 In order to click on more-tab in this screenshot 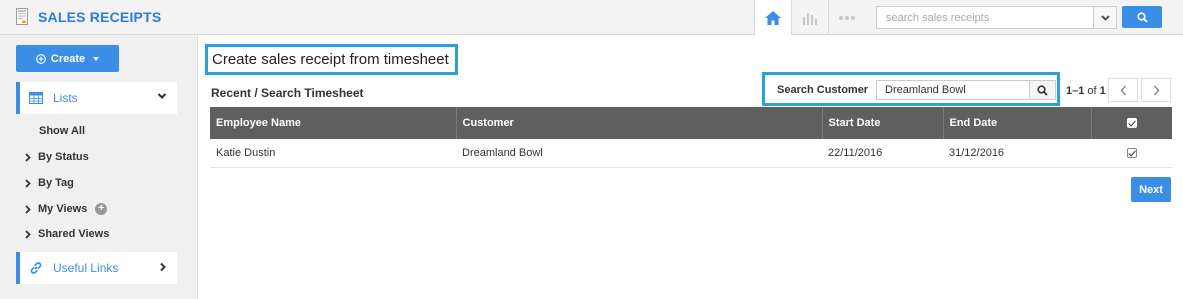, I will do `click(846, 17)`.